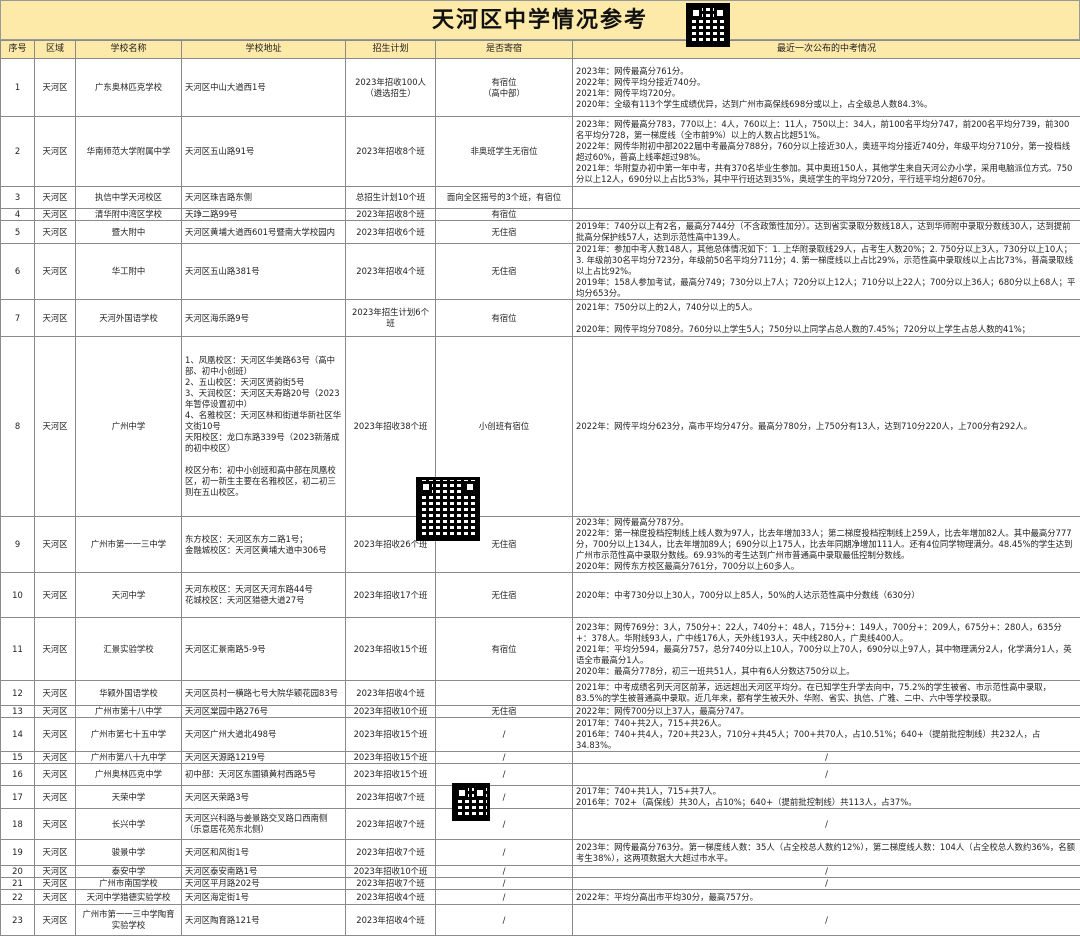 This screenshot has height=936, width=1080. I want to click on row-number: 1, so click(18, 88).